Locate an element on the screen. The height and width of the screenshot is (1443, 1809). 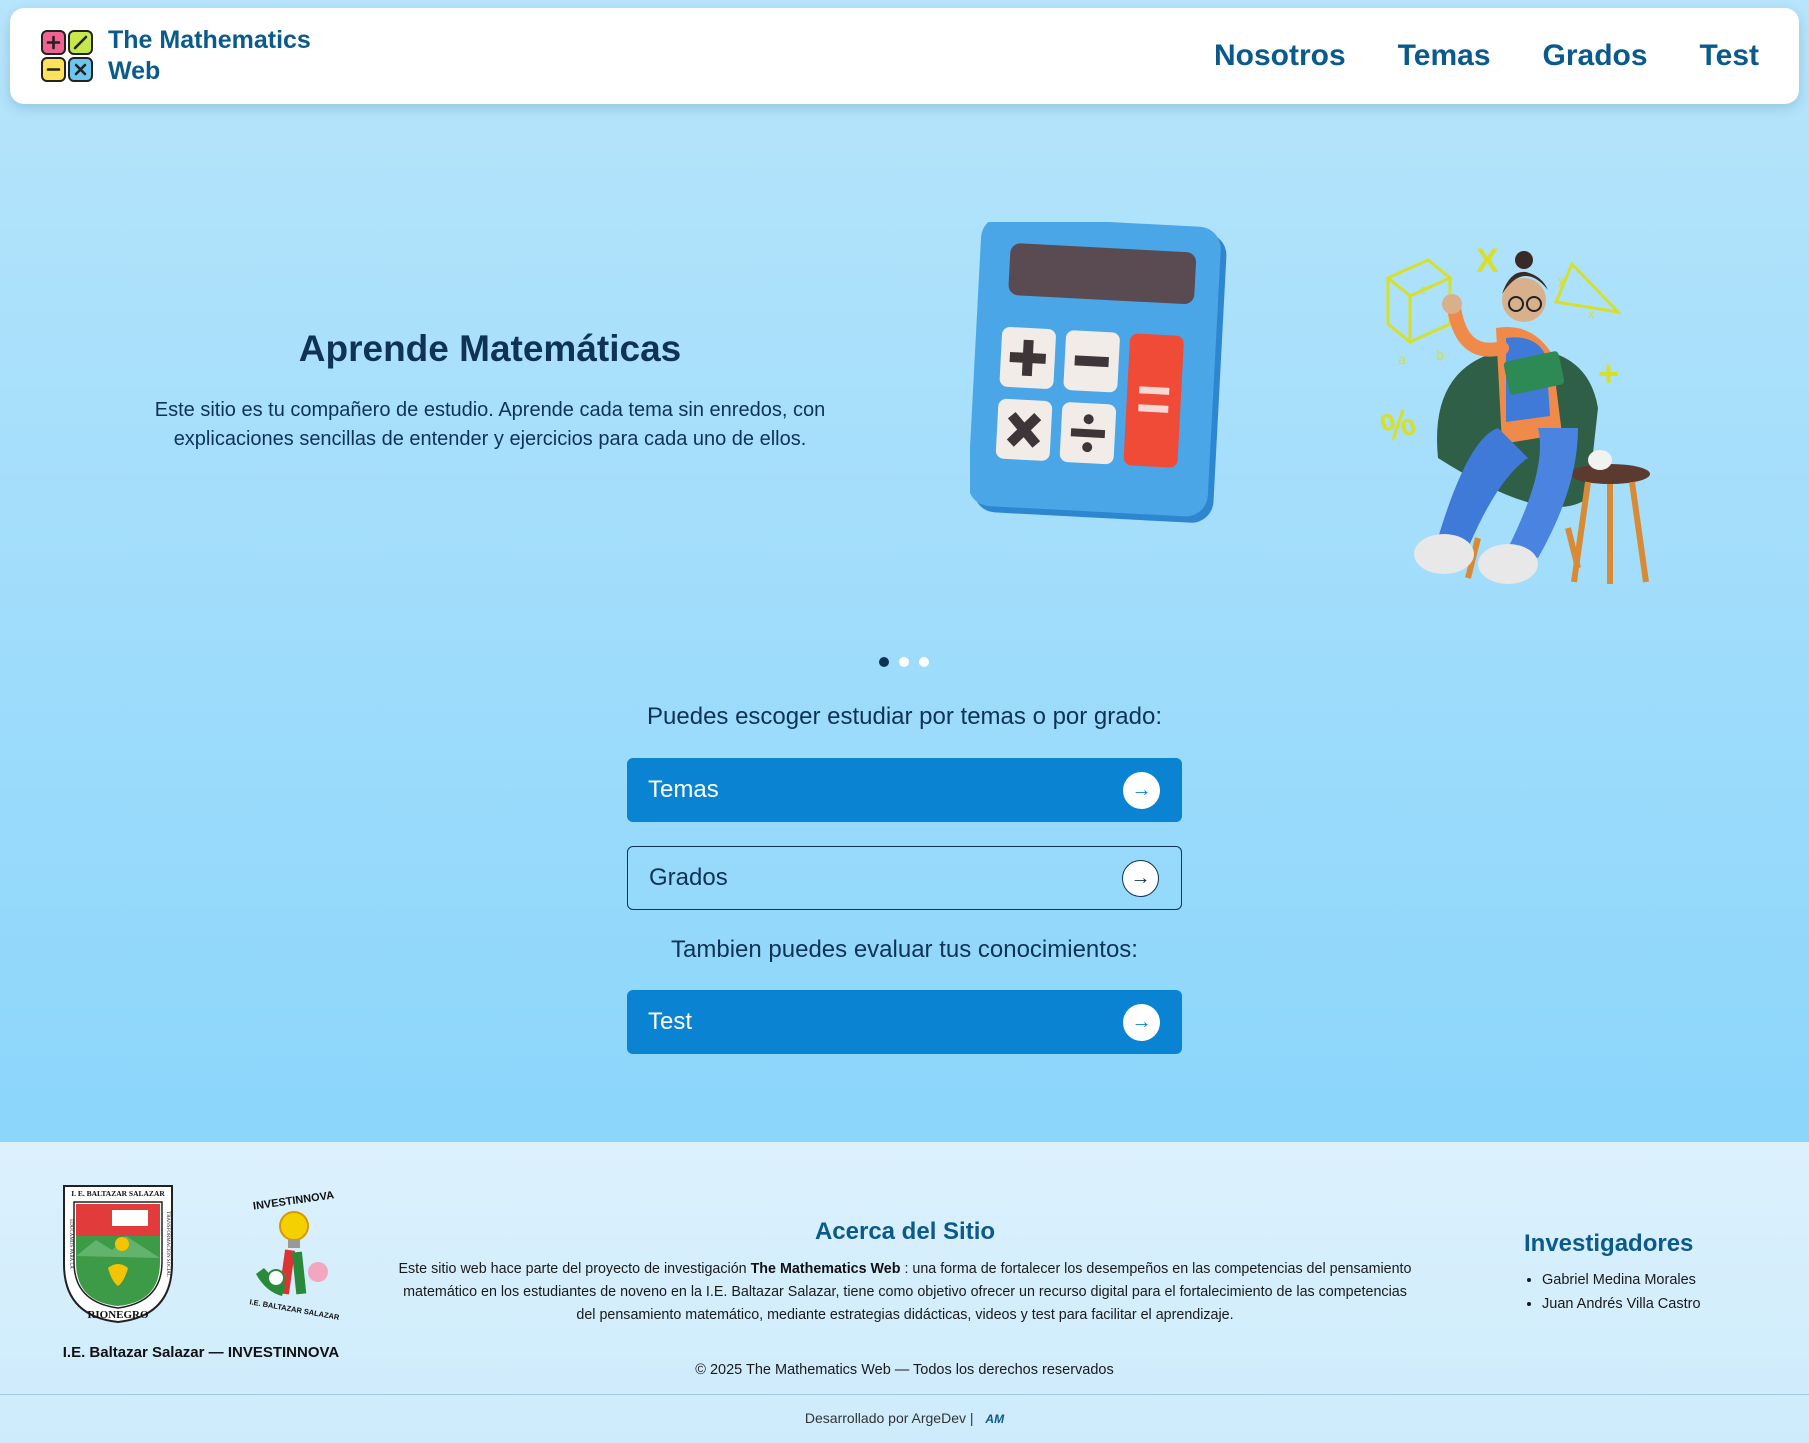
developer-credit: Desarrollado por ArgeDev | AM is located at coordinates (904, 1418).